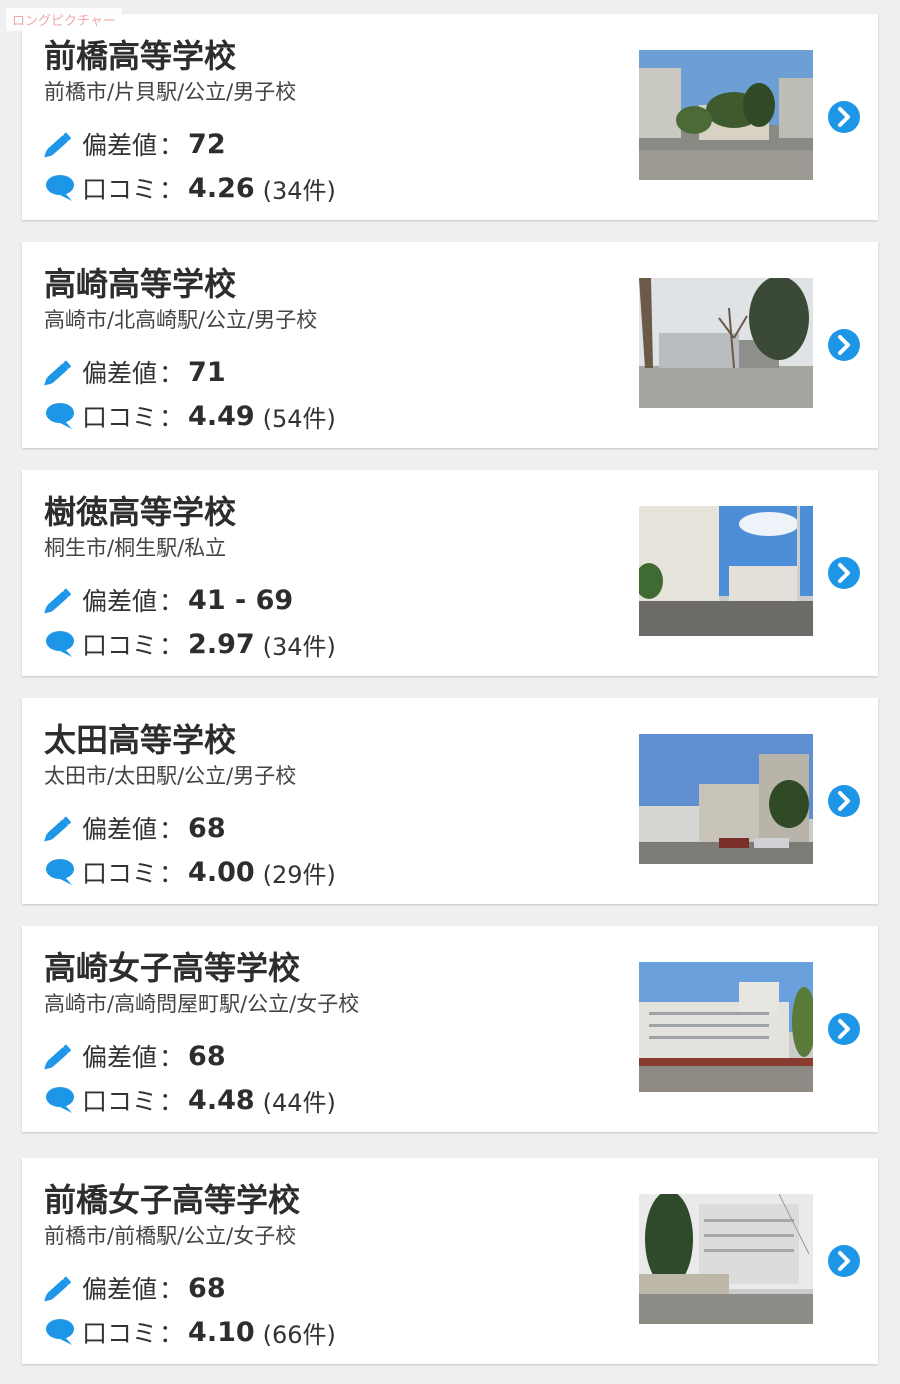 This screenshot has width=900, height=1384. Describe the element at coordinates (221, 1332) in the screenshot. I see `review-rating: 4.10` at that location.